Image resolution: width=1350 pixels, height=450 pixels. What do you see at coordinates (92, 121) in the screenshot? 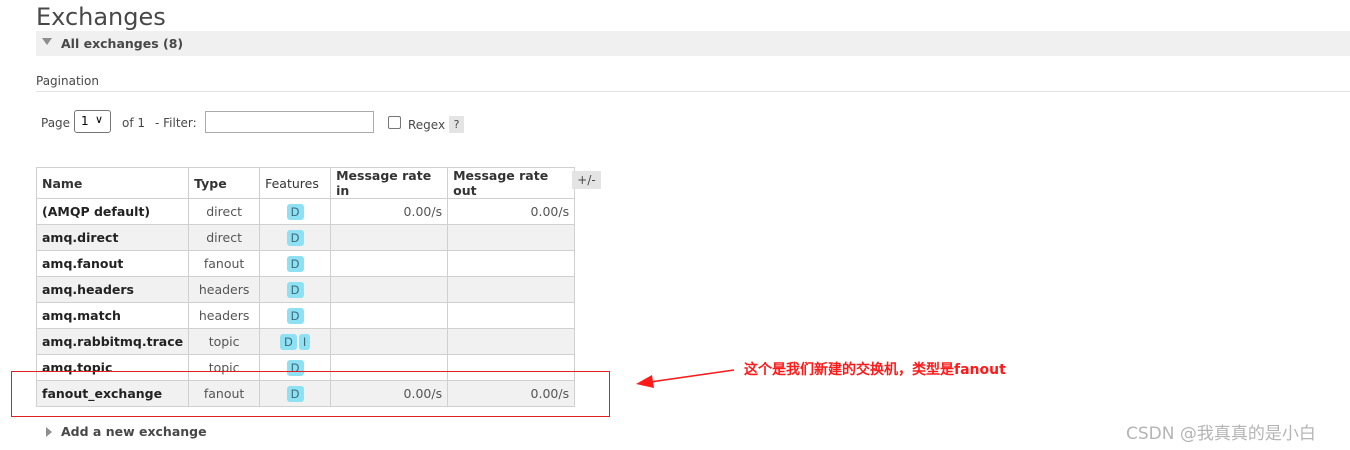
I see `page-select: 1 ∨` at bounding box center [92, 121].